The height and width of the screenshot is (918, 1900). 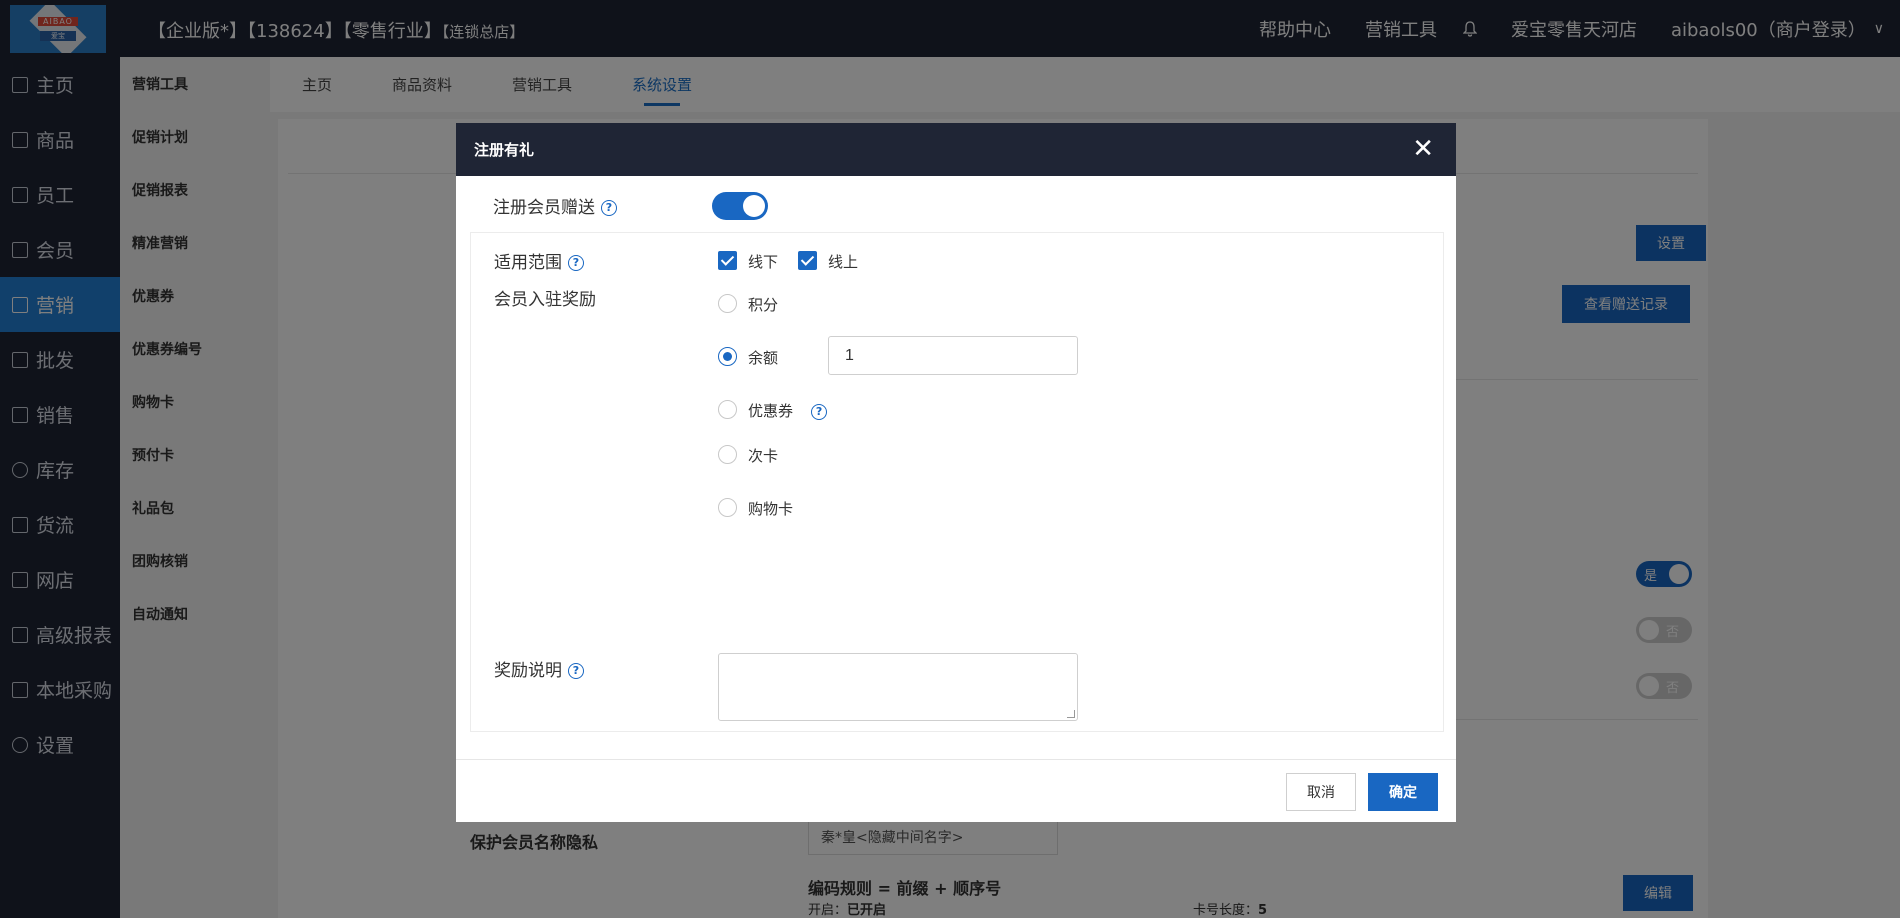 What do you see at coordinates (545, 300) in the screenshot?
I see `reward-label: 会员入驻奖励` at bounding box center [545, 300].